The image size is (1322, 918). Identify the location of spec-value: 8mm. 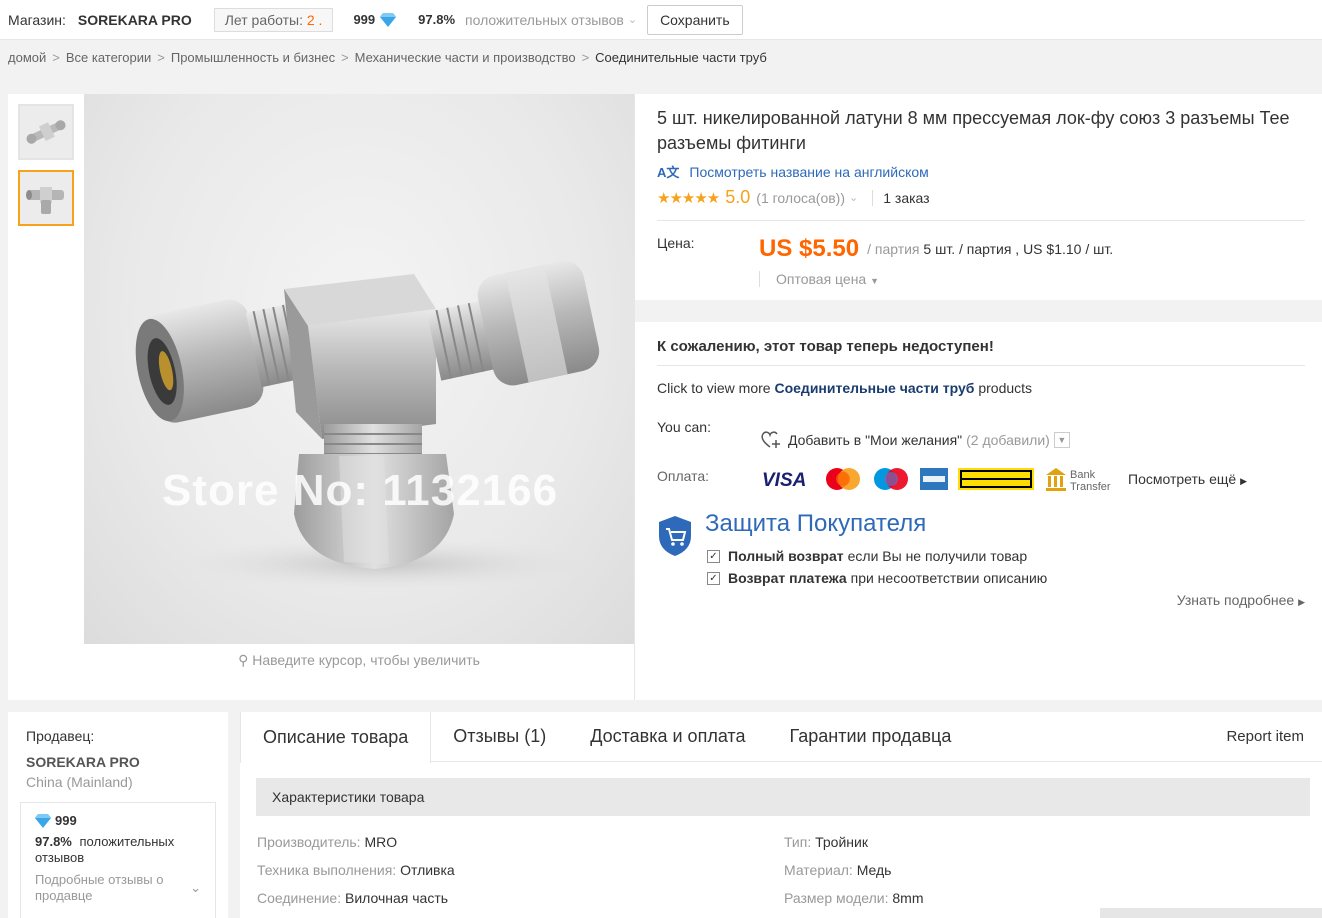
(908, 898).